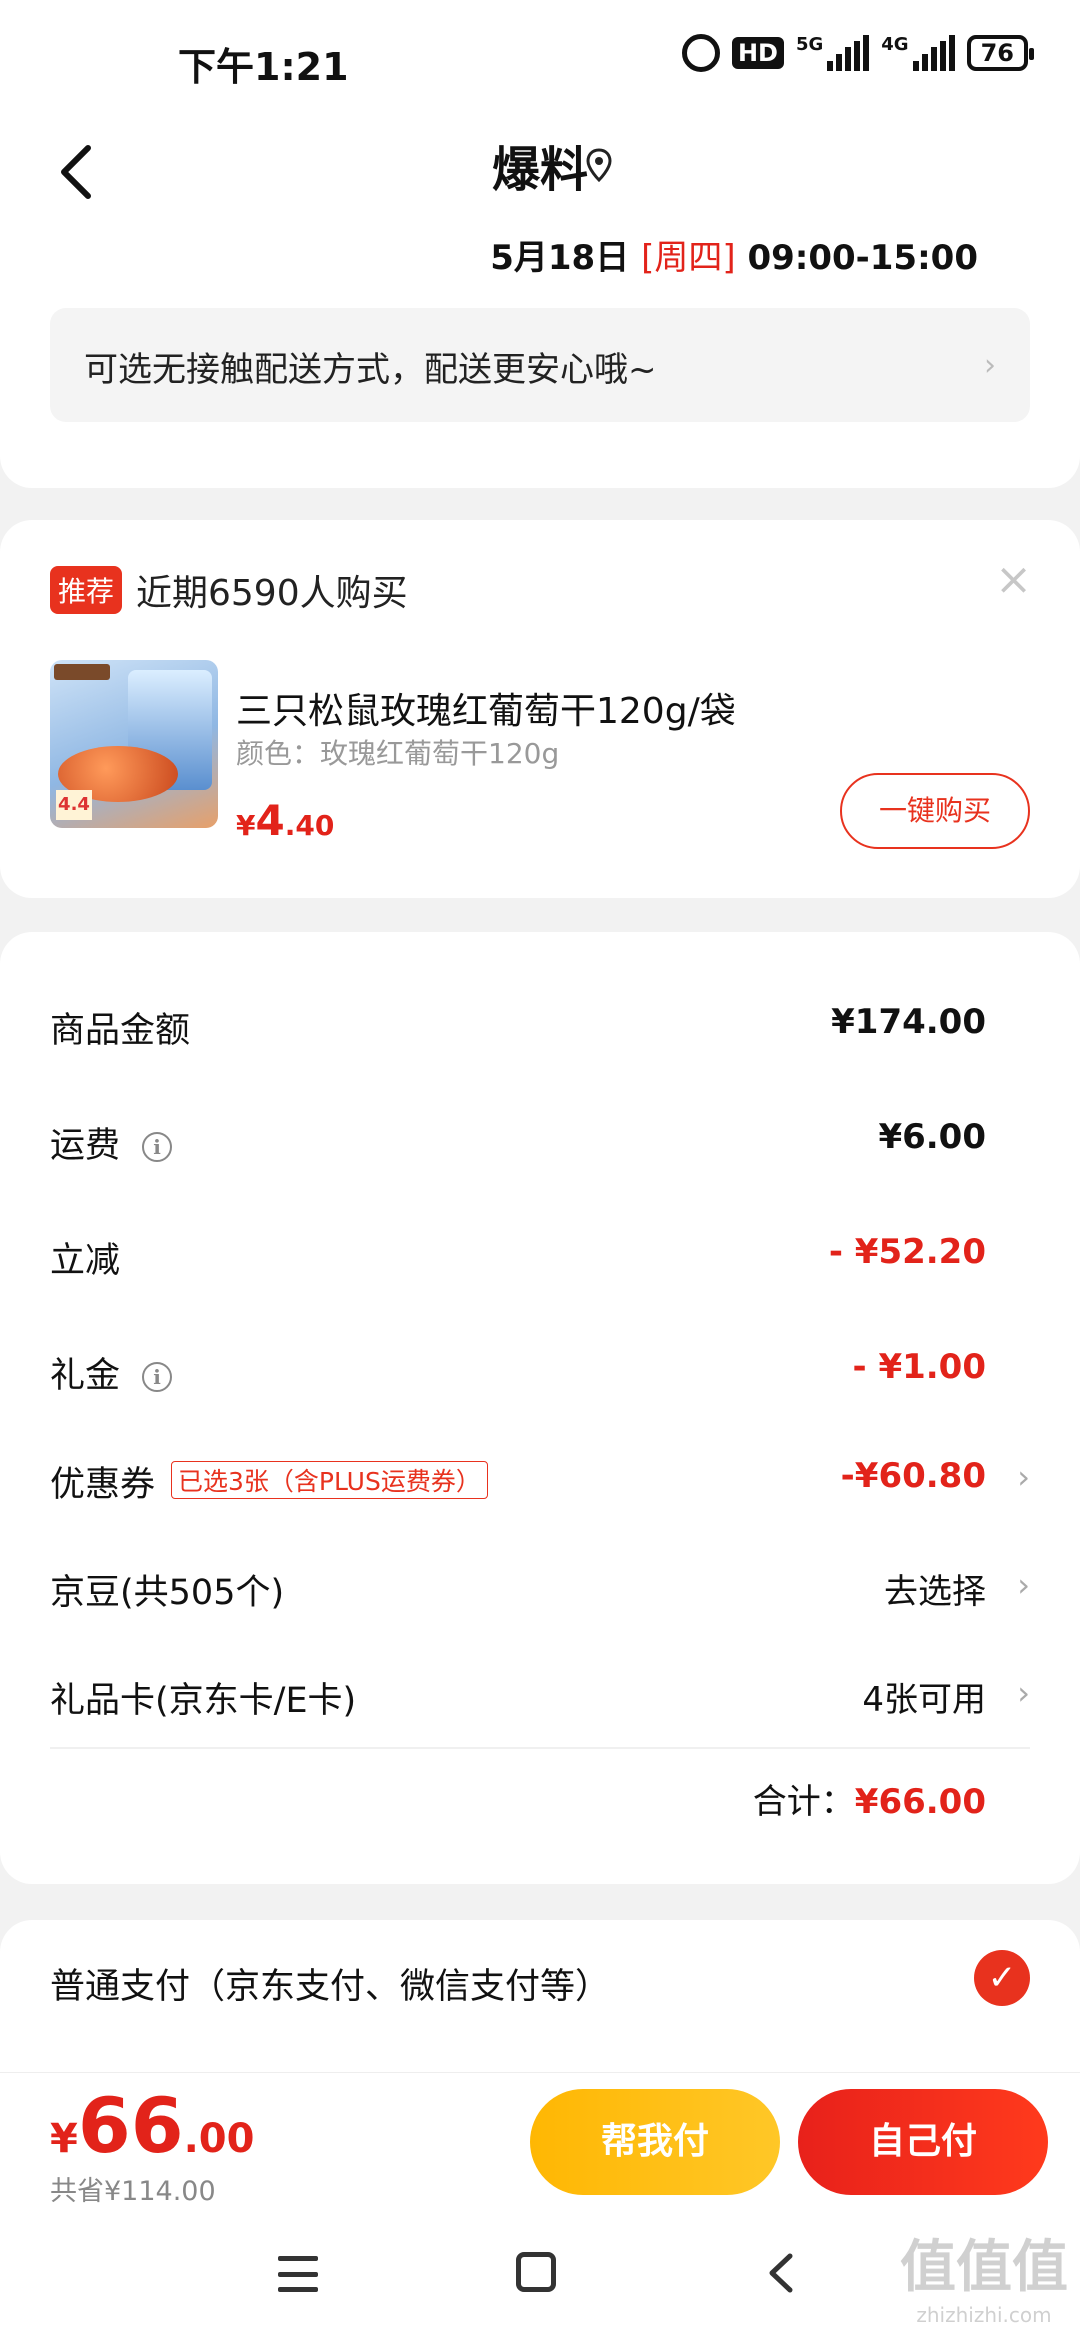 The image size is (1080, 2340). I want to click on row-label: 运费 i, so click(111, 1142).